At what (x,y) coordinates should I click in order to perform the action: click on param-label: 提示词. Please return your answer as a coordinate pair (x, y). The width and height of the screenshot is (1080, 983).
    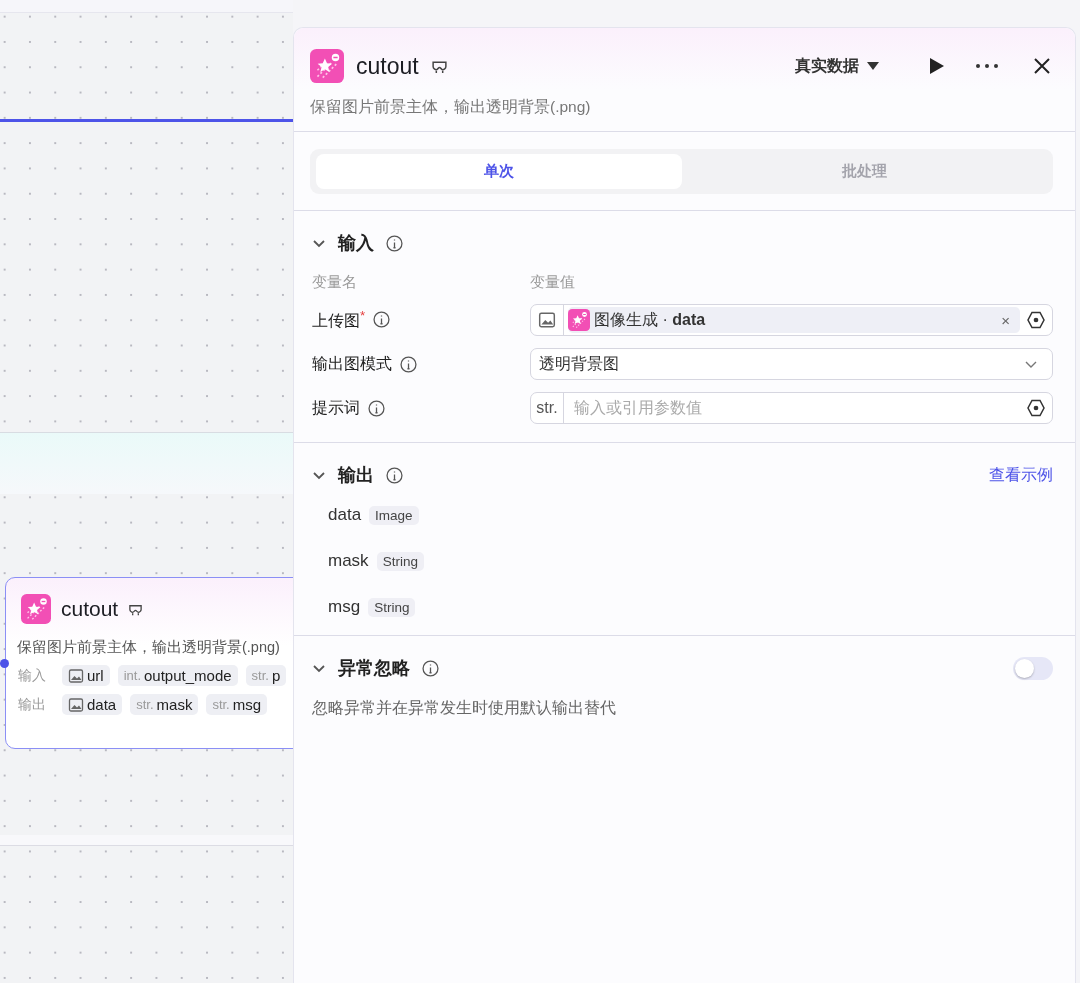
    Looking at the image, I should click on (336, 407).